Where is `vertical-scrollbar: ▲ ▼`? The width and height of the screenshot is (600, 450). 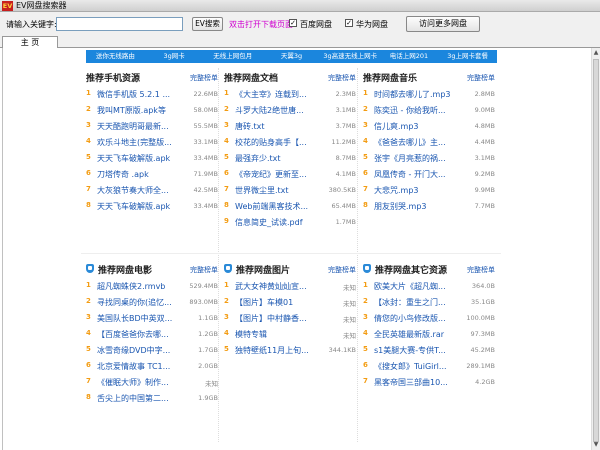 vertical-scrollbar: ▲ ▼ is located at coordinates (595, 249).